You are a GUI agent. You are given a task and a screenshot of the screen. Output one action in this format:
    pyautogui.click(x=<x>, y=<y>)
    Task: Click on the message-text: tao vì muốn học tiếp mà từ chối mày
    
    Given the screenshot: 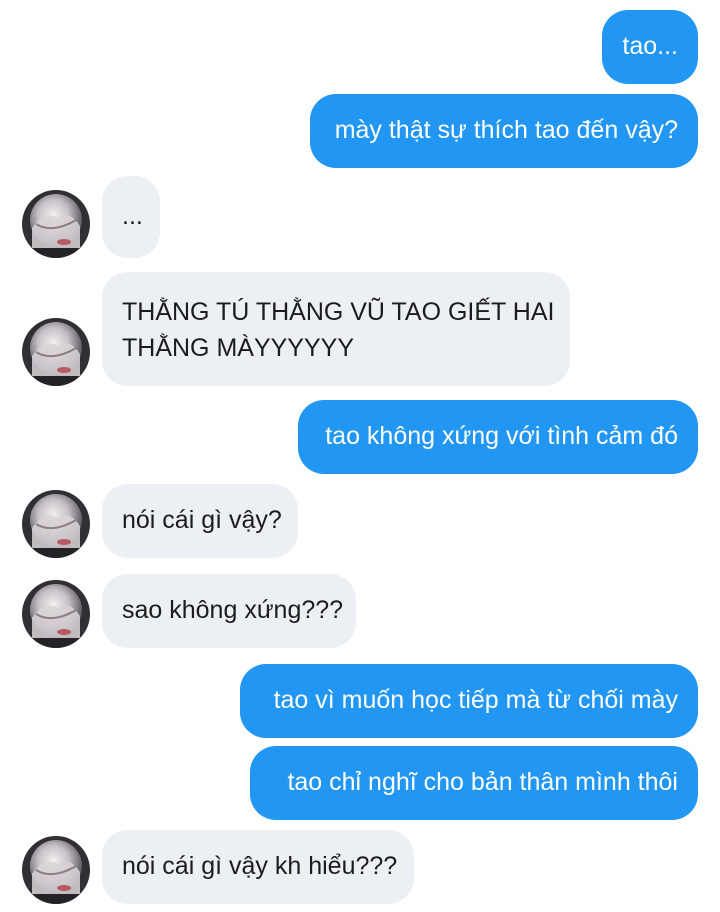 What is the action you would take?
    pyautogui.click(x=475, y=700)
    